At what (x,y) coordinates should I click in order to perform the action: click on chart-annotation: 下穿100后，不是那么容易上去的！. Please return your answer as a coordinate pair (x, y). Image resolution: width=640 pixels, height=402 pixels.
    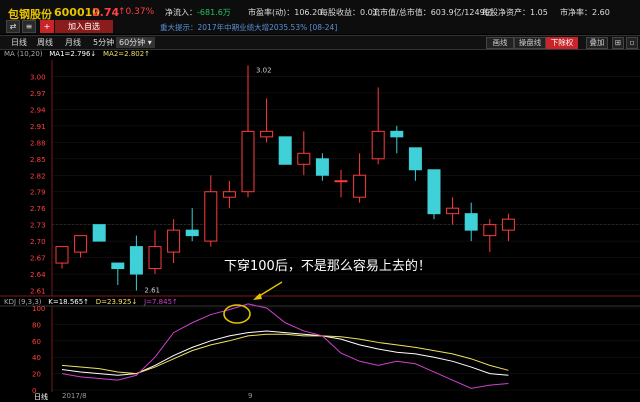
    Looking at the image, I should click on (327, 266).